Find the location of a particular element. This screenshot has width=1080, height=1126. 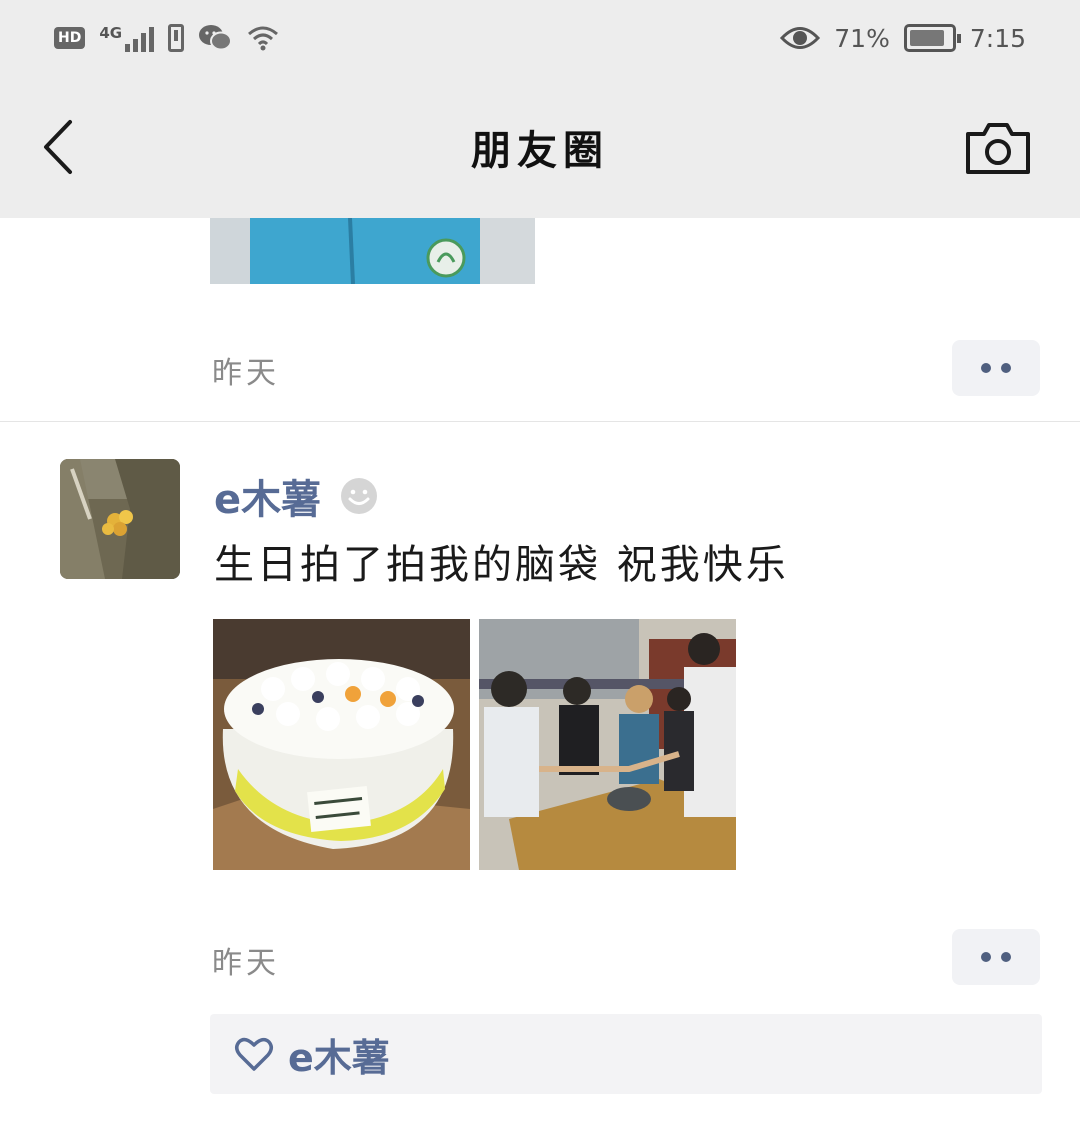

liker-name: e木薯 is located at coordinates (339, 1054).